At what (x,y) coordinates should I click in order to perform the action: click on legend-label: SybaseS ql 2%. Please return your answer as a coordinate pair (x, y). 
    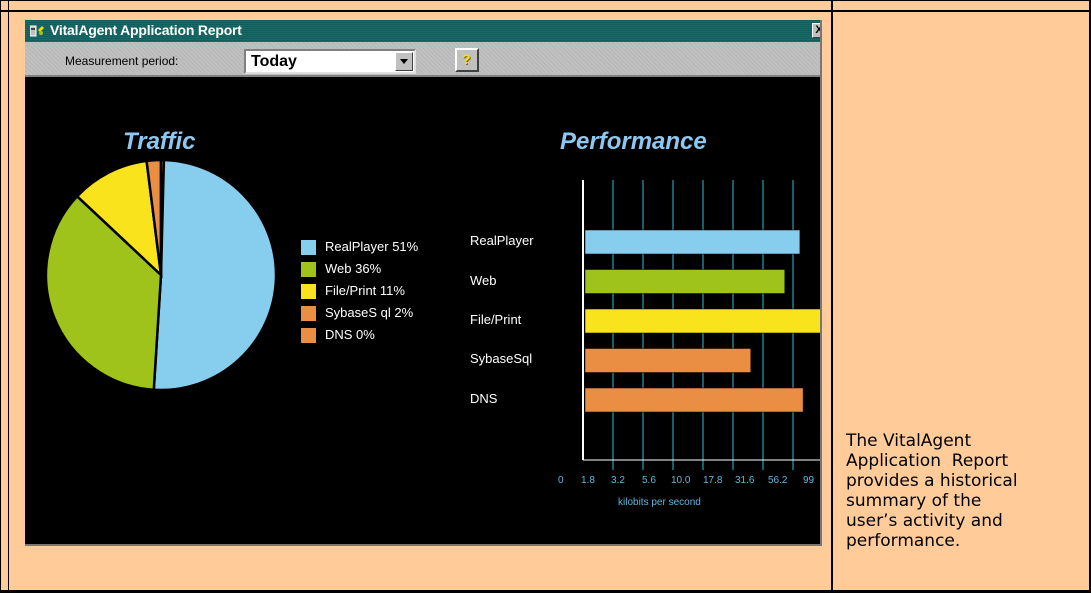
    Looking at the image, I should click on (369, 312).